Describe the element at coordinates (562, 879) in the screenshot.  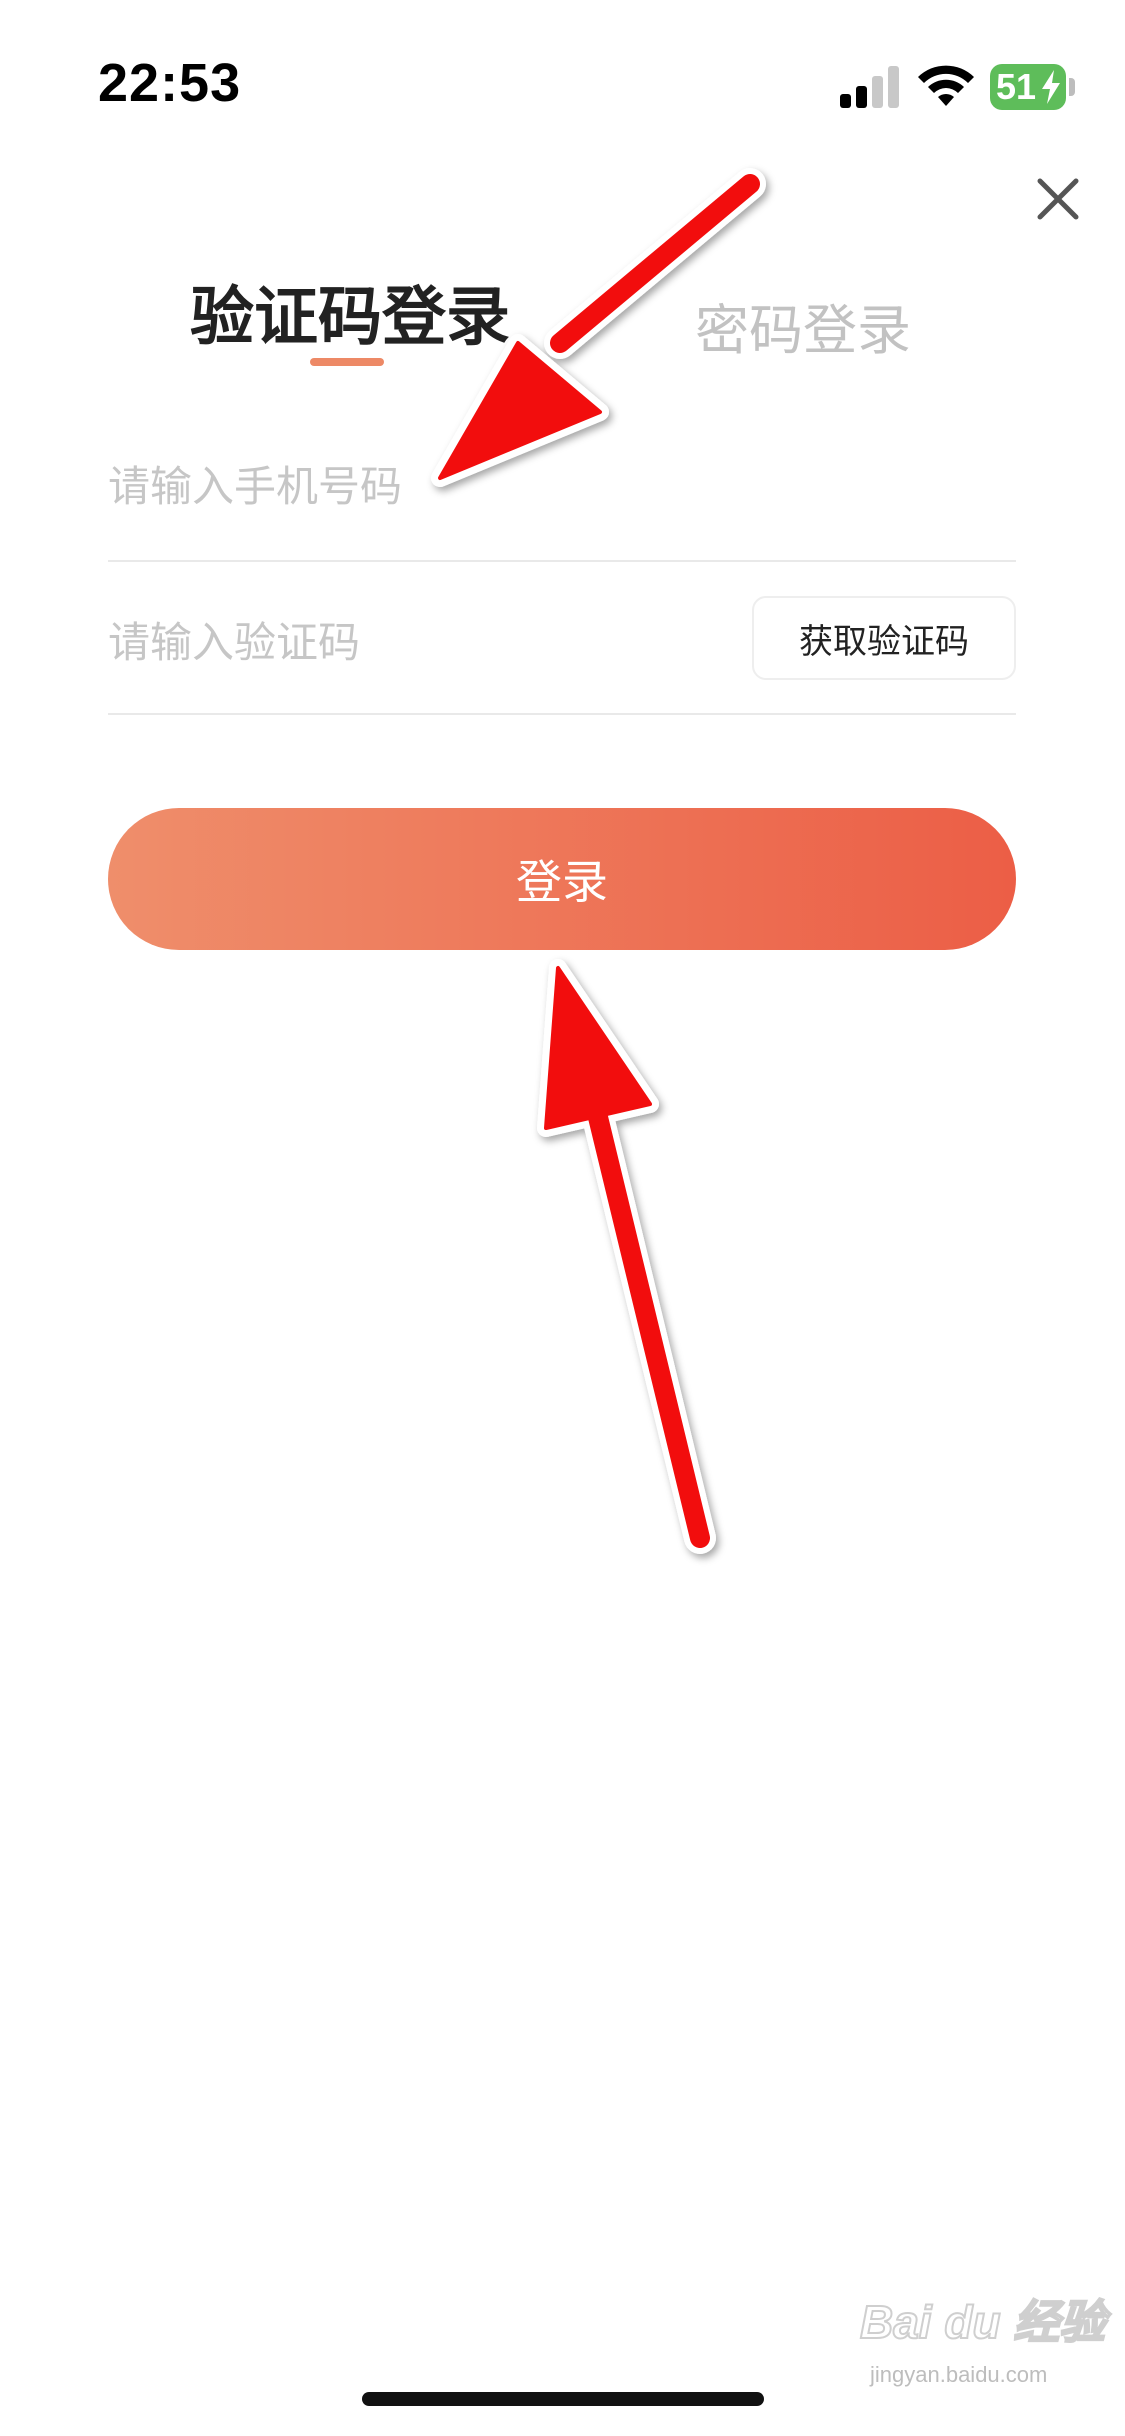
I see `login-button: 登录` at that location.